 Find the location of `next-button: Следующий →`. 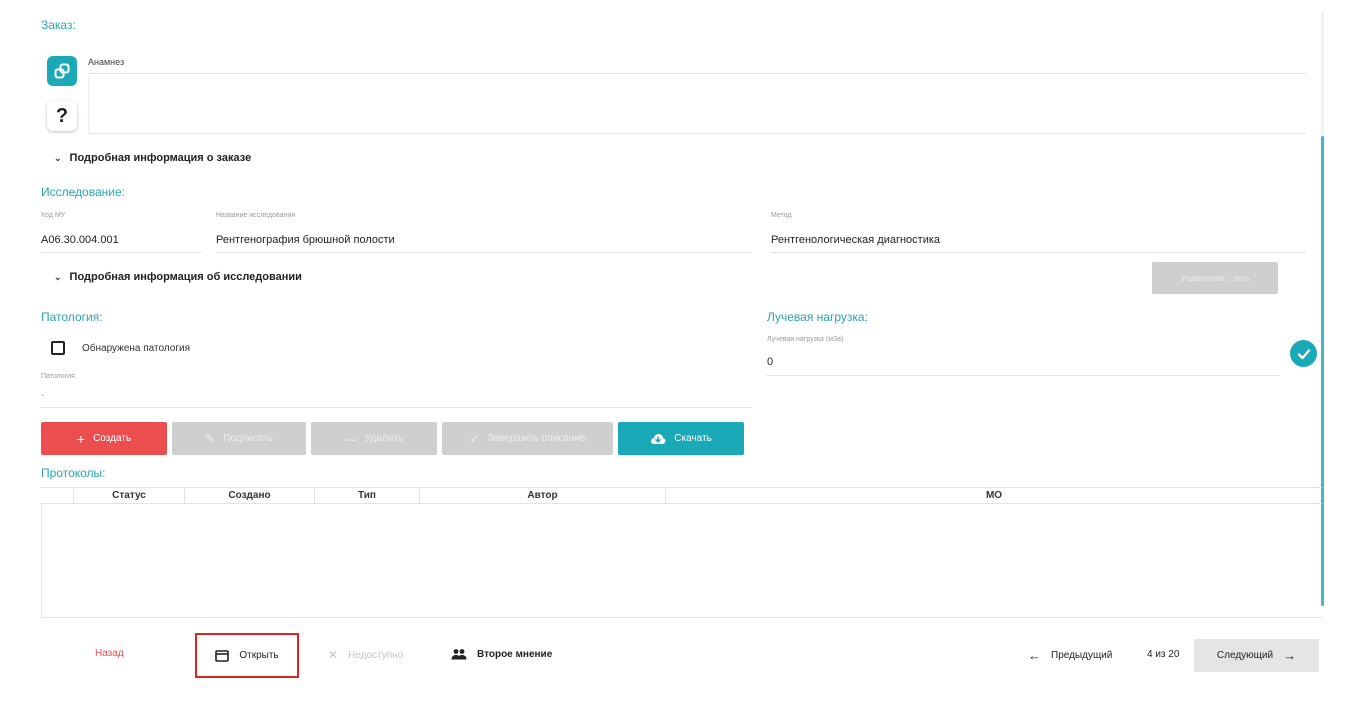

next-button: Следующий → is located at coordinates (1256, 655).